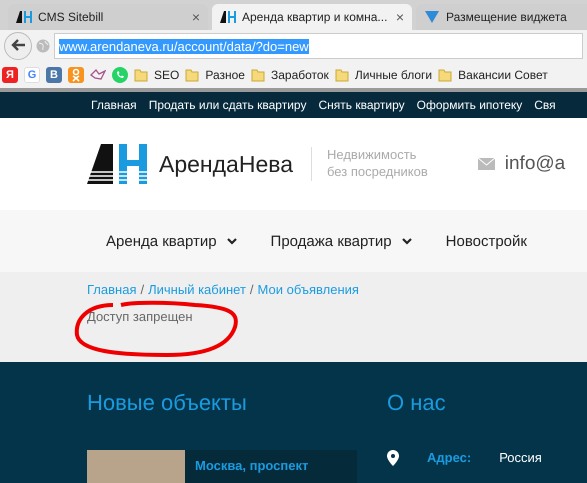 Image resolution: width=587 pixels, height=483 pixels. What do you see at coordinates (377, 172) in the screenshot?
I see `tagline: без посредников` at bounding box center [377, 172].